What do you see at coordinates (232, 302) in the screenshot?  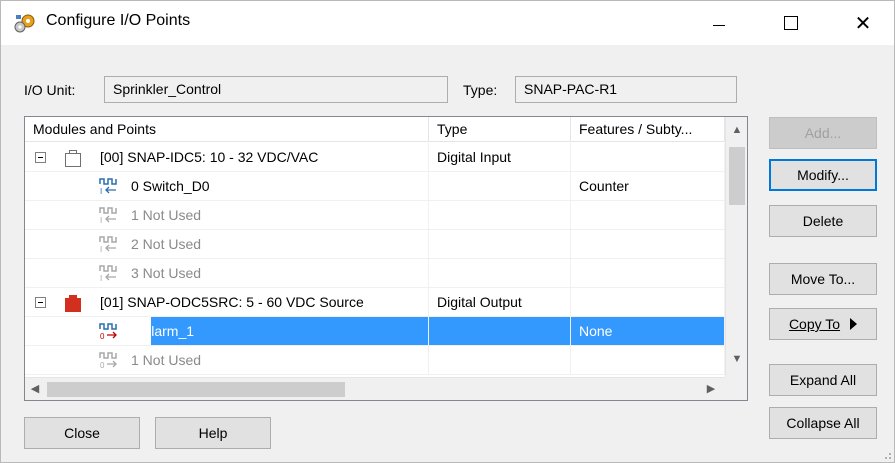 I see `module-label: [01] SNAP-ODC5SRC: 5 - 60 VDC Source` at bounding box center [232, 302].